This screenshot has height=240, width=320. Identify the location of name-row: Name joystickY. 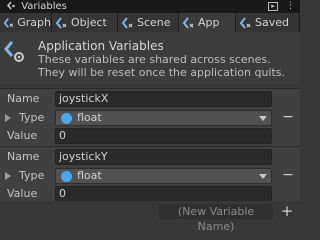
(150, 157).